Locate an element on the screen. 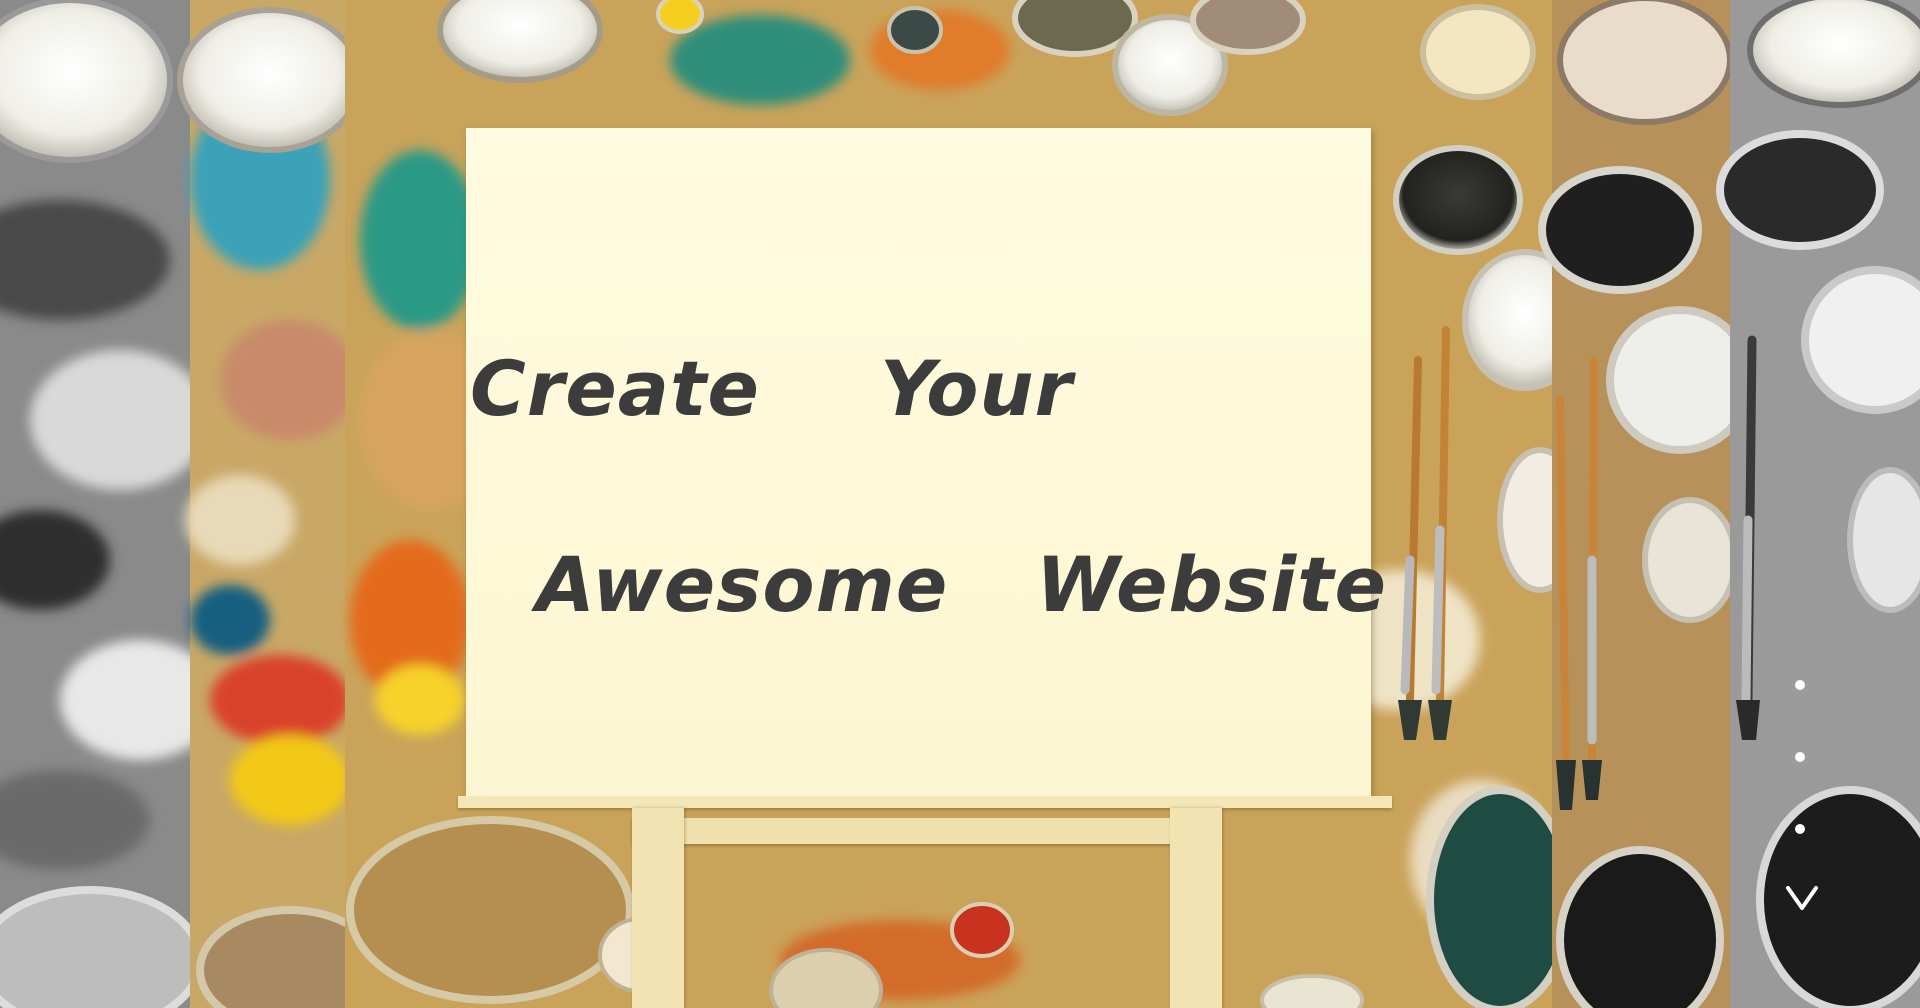 This screenshot has height=1008, width=1920. hero-word-awesome: Awesome is located at coordinates (742, 584).